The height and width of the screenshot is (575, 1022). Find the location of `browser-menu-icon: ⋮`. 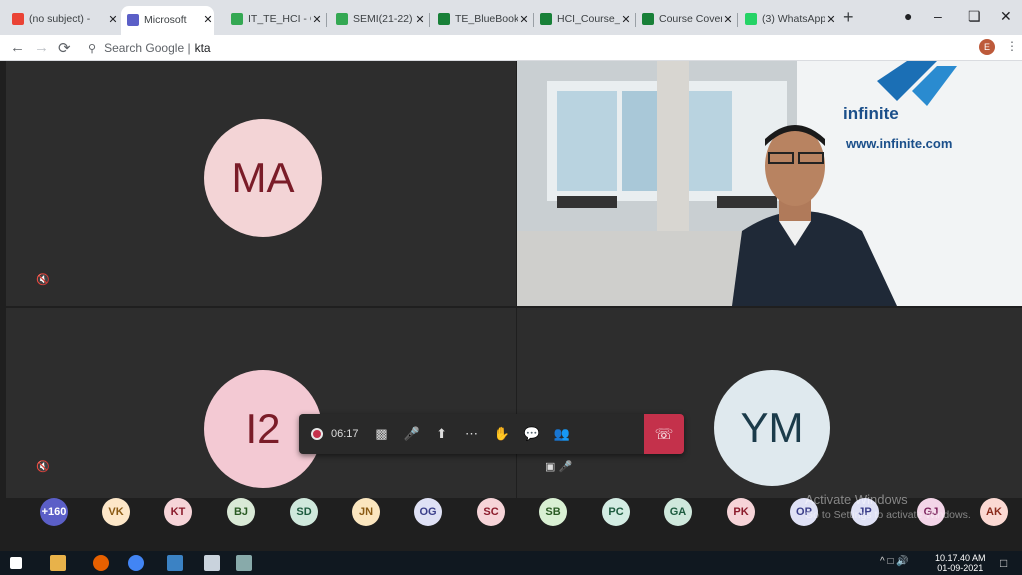

browser-menu-icon: ⋮ is located at coordinates (1012, 46).